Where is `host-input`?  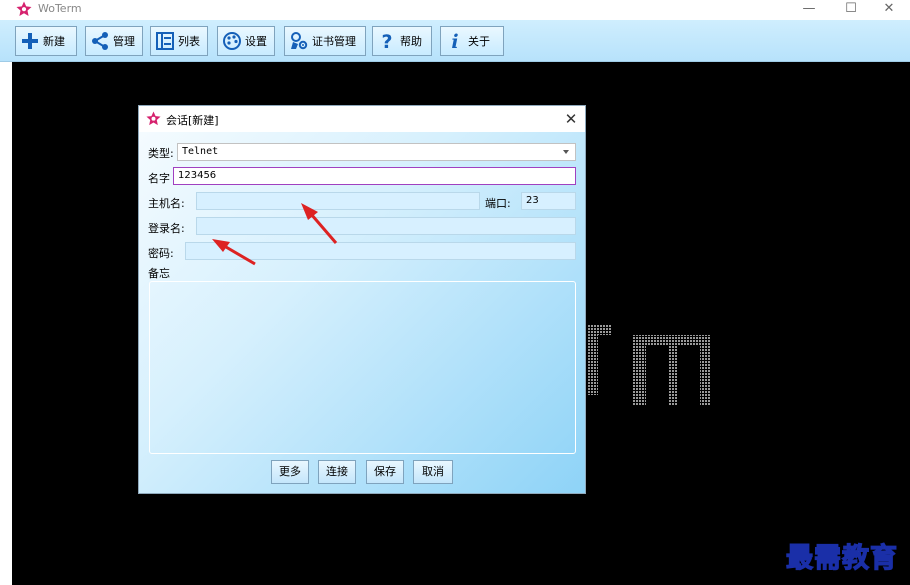 host-input is located at coordinates (338, 201).